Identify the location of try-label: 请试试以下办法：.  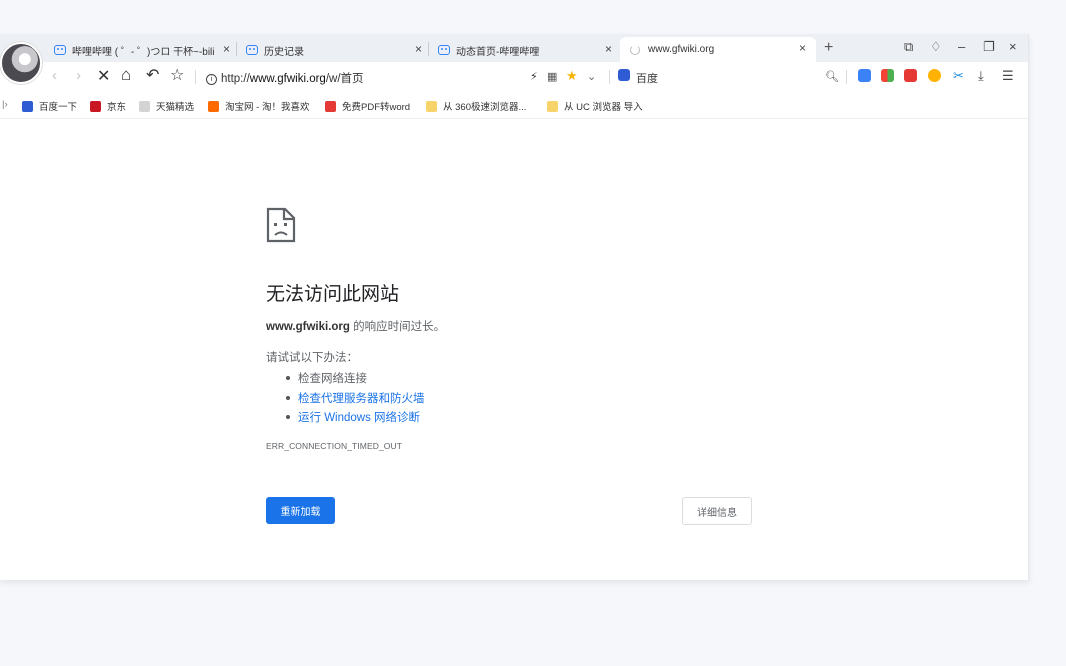
(312, 358).